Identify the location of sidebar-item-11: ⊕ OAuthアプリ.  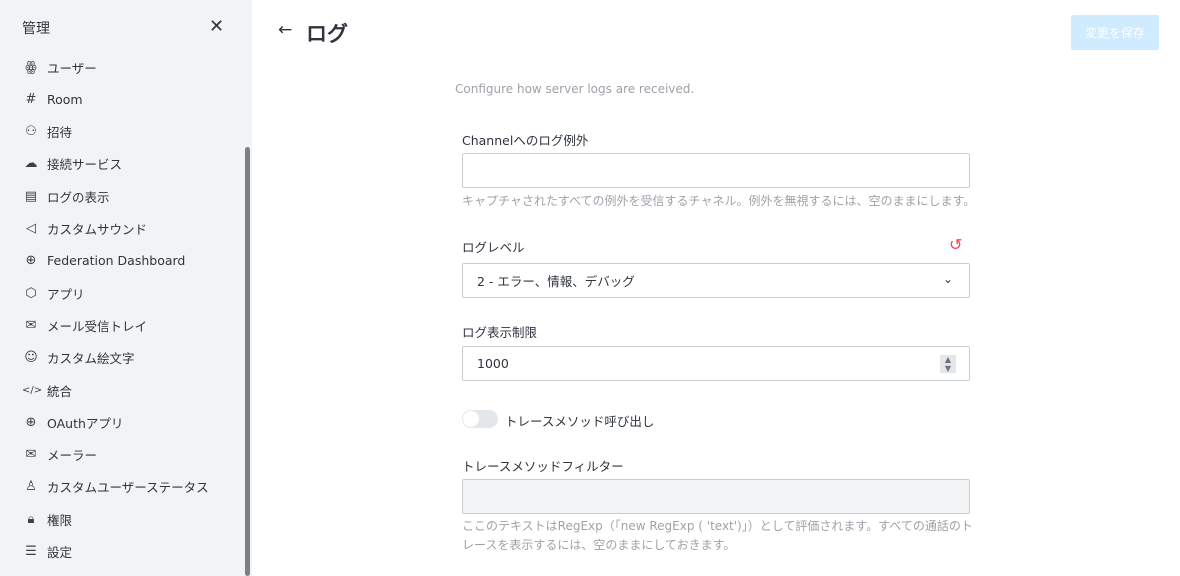
(73, 422).